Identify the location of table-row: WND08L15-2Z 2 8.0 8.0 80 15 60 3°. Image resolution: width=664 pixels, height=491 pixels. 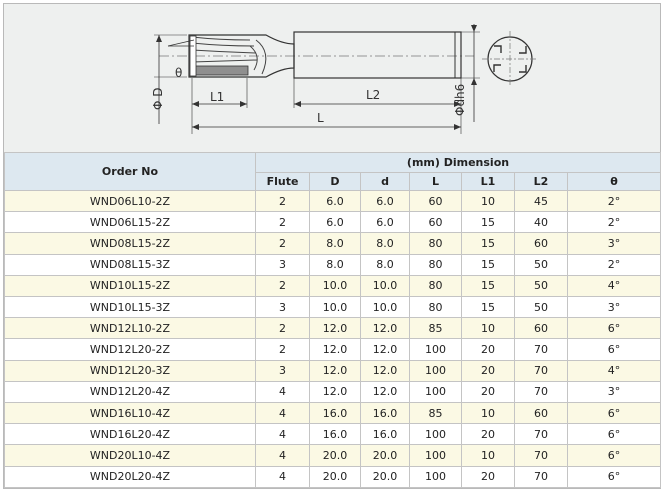
(333, 243).